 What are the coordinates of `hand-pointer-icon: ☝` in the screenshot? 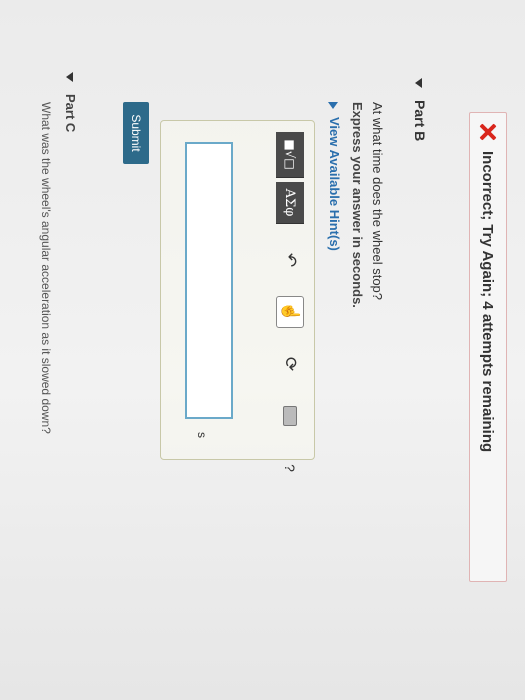 It's located at (290, 312).